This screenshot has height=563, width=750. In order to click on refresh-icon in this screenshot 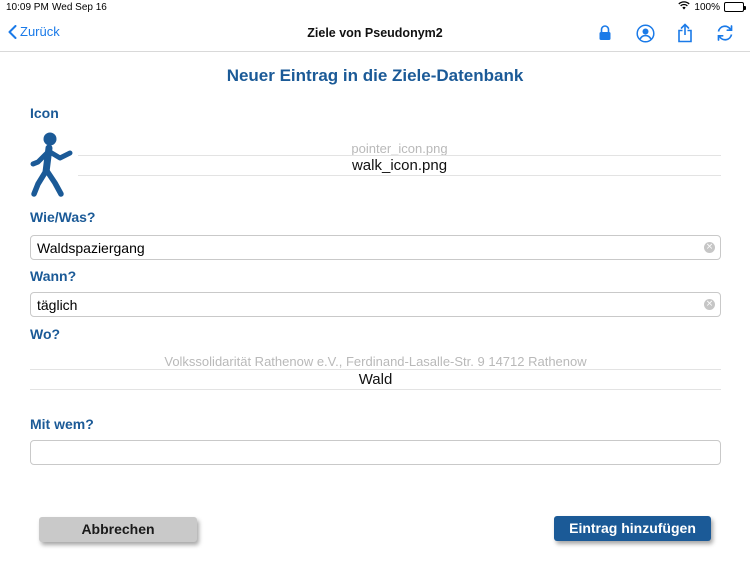, I will do `click(725, 33)`.